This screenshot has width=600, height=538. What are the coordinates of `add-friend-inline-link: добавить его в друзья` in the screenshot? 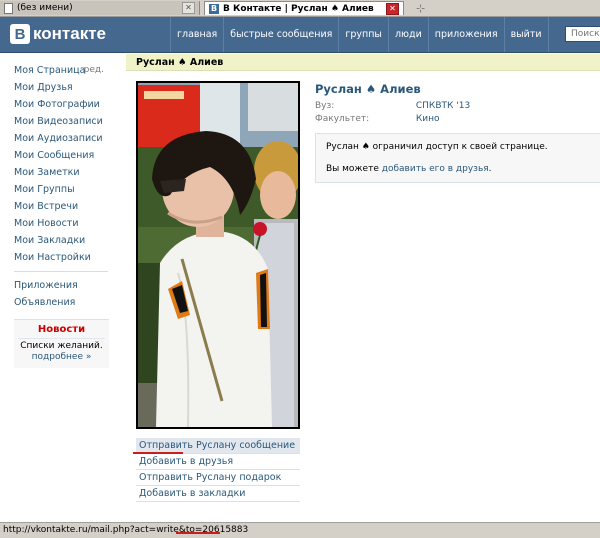 It's located at (435, 169).